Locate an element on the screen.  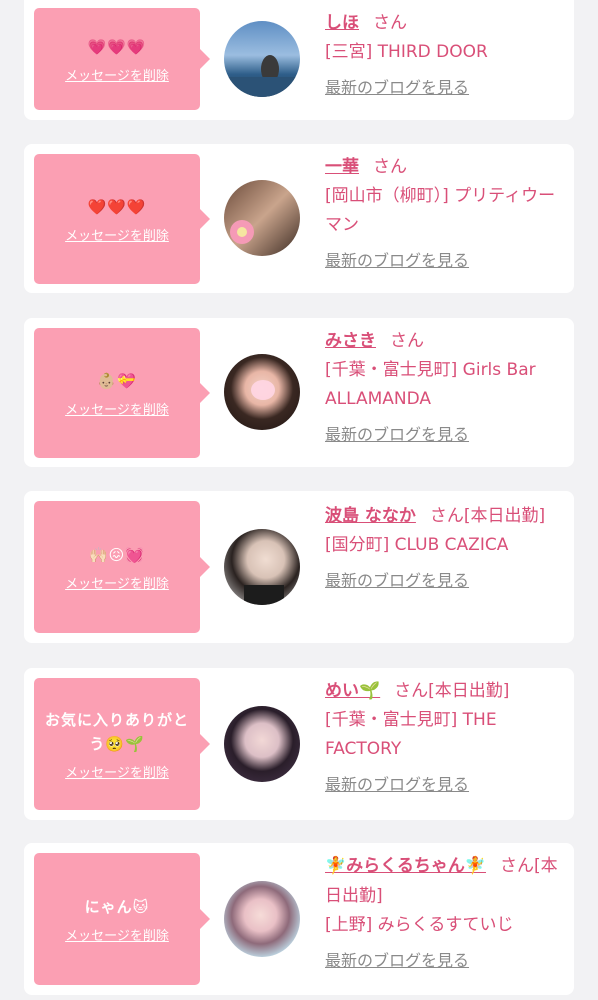
cast-name-link: しほ is located at coordinates (342, 23).